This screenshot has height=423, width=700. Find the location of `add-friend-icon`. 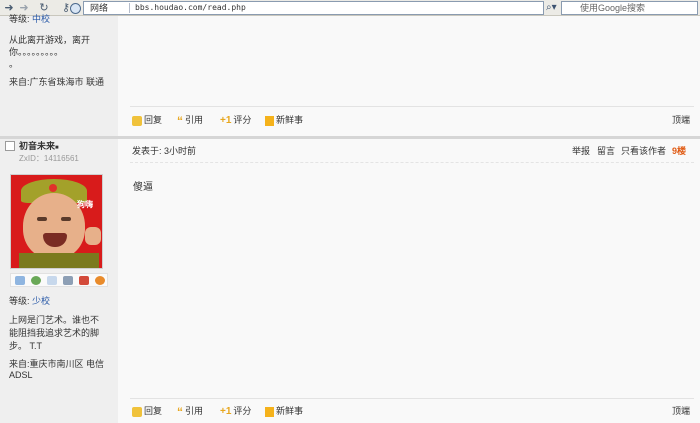

add-friend-icon is located at coordinates (36, 280).